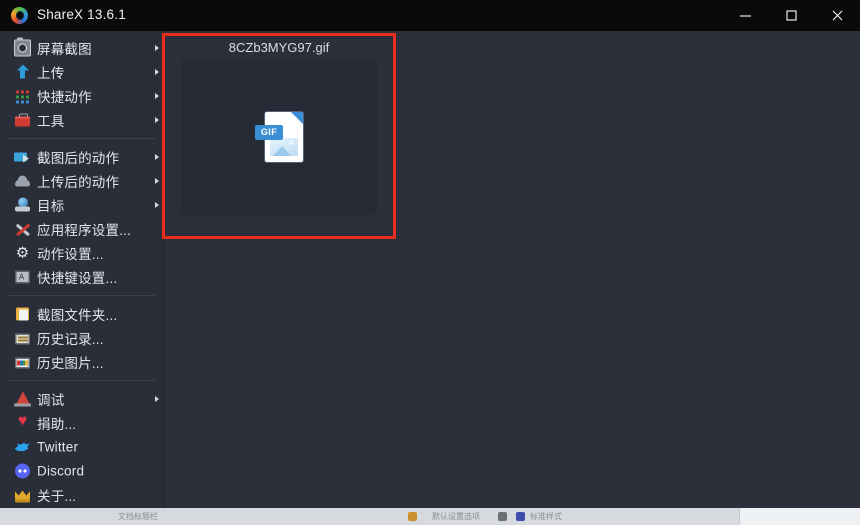  Describe the element at coordinates (22, 229) in the screenshot. I see `wrench-screwdriver-icon` at that location.